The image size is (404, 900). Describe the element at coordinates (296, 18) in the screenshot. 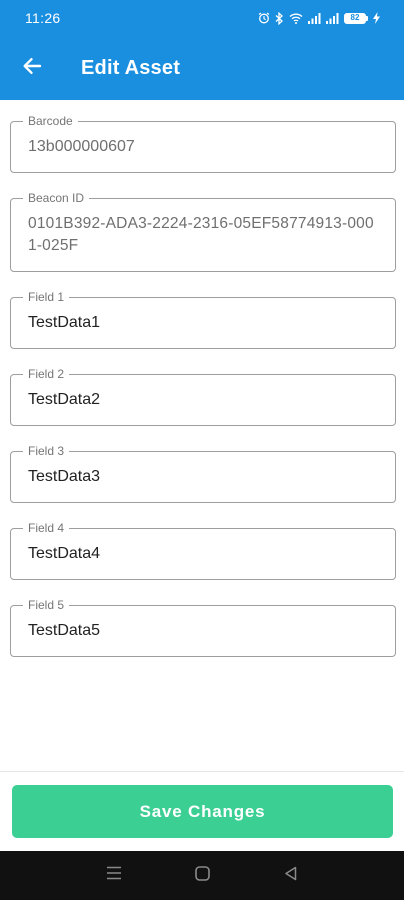

I see `wifi-icon` at that location.